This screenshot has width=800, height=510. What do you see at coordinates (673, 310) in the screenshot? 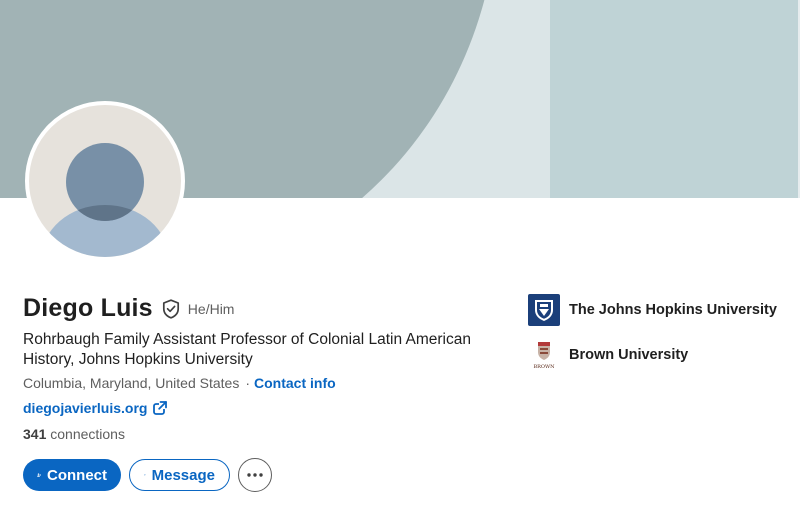
I see `org-name: The Johns Hopkins University` at bounding box center [673, 310].